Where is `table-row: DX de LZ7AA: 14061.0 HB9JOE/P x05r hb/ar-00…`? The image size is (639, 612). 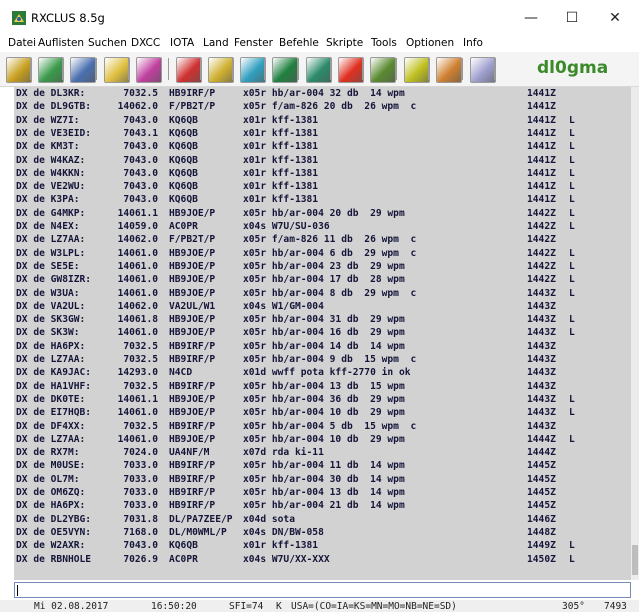
table-row: DX de LZ7AA: 14061.0 HB9JOE/P x05r hb/ar-00… is located at coordinates (322, 439).